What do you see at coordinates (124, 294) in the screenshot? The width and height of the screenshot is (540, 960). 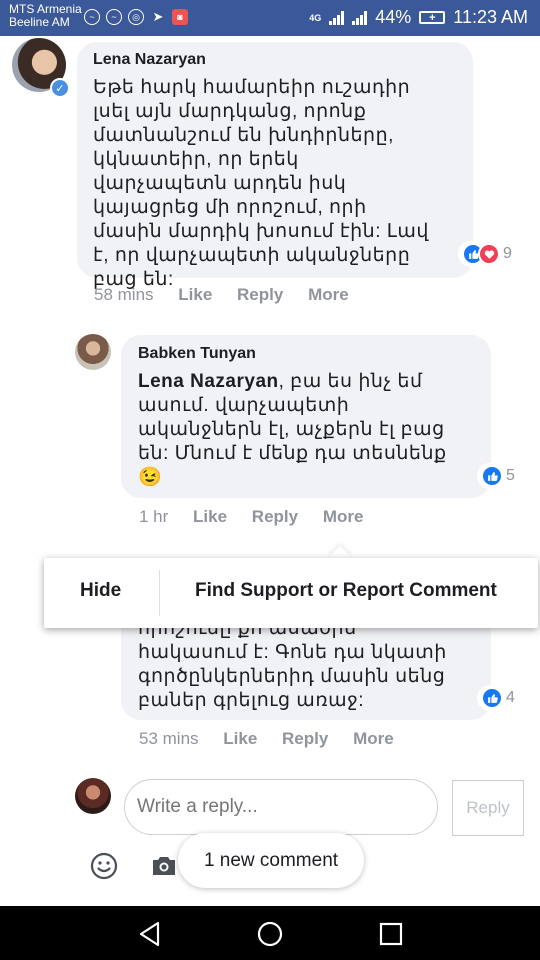 I see `comment-time: 58 mins` at bounding box center [124, 294].